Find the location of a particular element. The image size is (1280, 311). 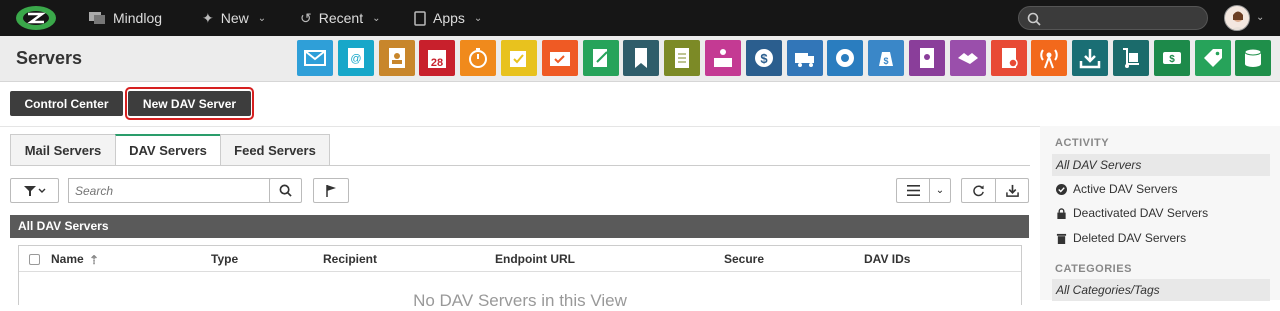

refresh-icon is located at coordinates (978, 191).